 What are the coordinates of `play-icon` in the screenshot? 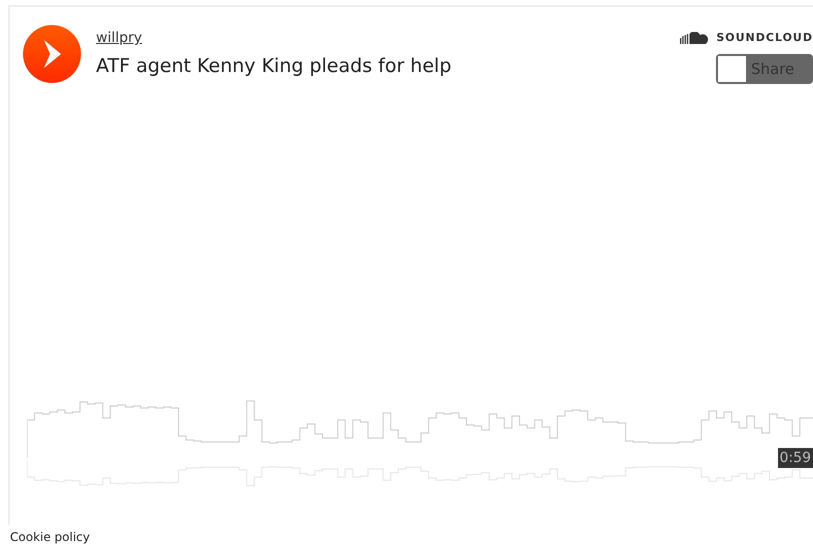 It's located at (52, 54).